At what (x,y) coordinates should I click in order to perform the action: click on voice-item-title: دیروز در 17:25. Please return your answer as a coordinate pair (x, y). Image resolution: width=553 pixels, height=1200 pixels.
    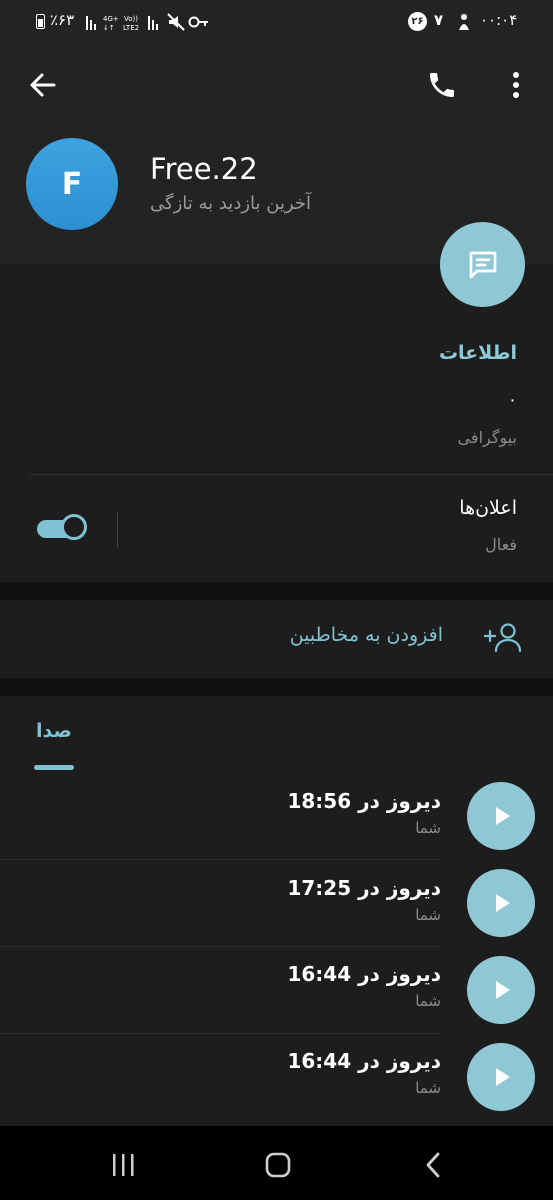
    Looking at the image, I should click on (364, 888).